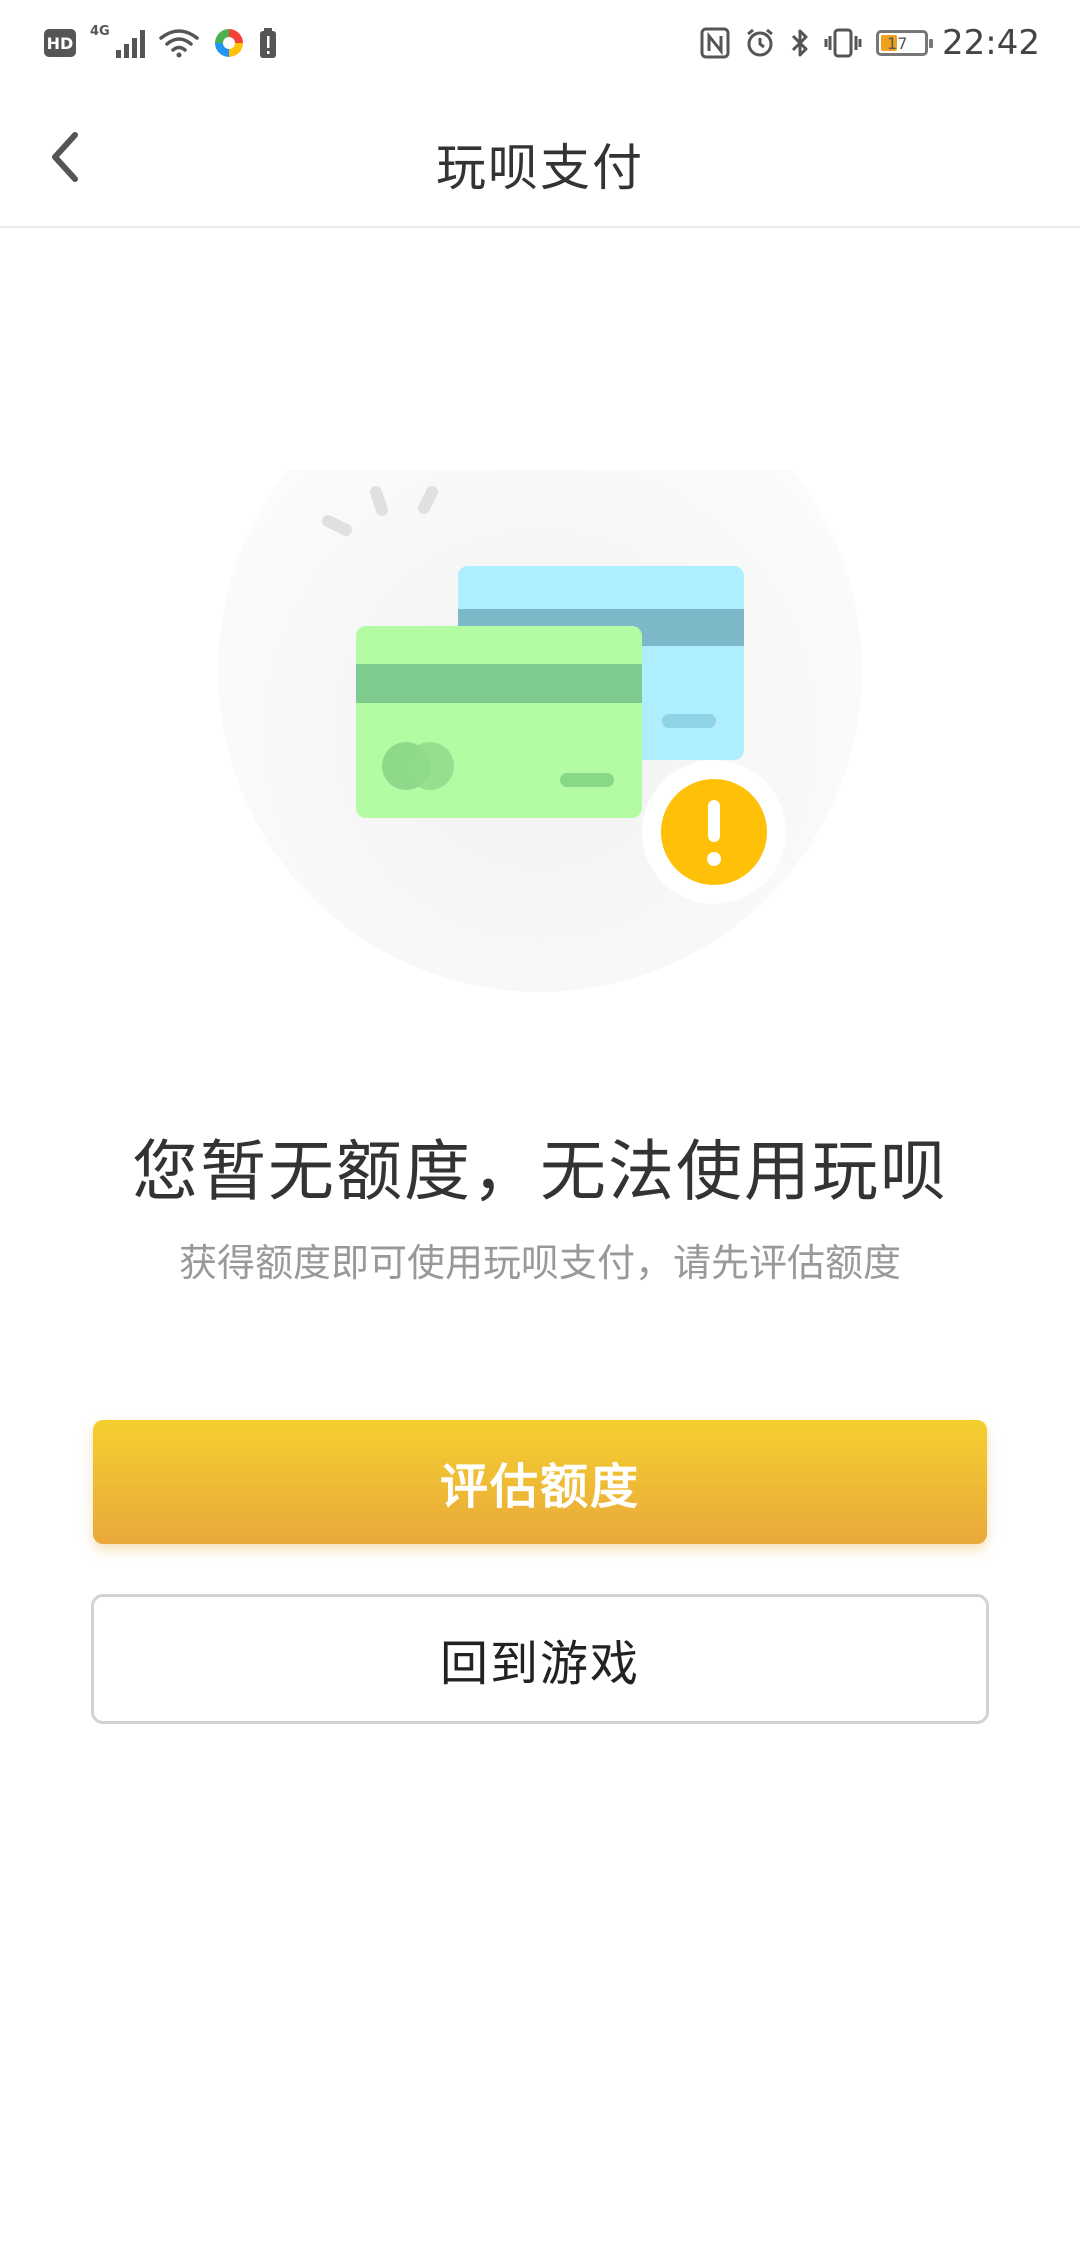  Describe the element at coordinates (540, 1659) in the screenshot. I see `return-to-game-button: 回到游戏` at that location.